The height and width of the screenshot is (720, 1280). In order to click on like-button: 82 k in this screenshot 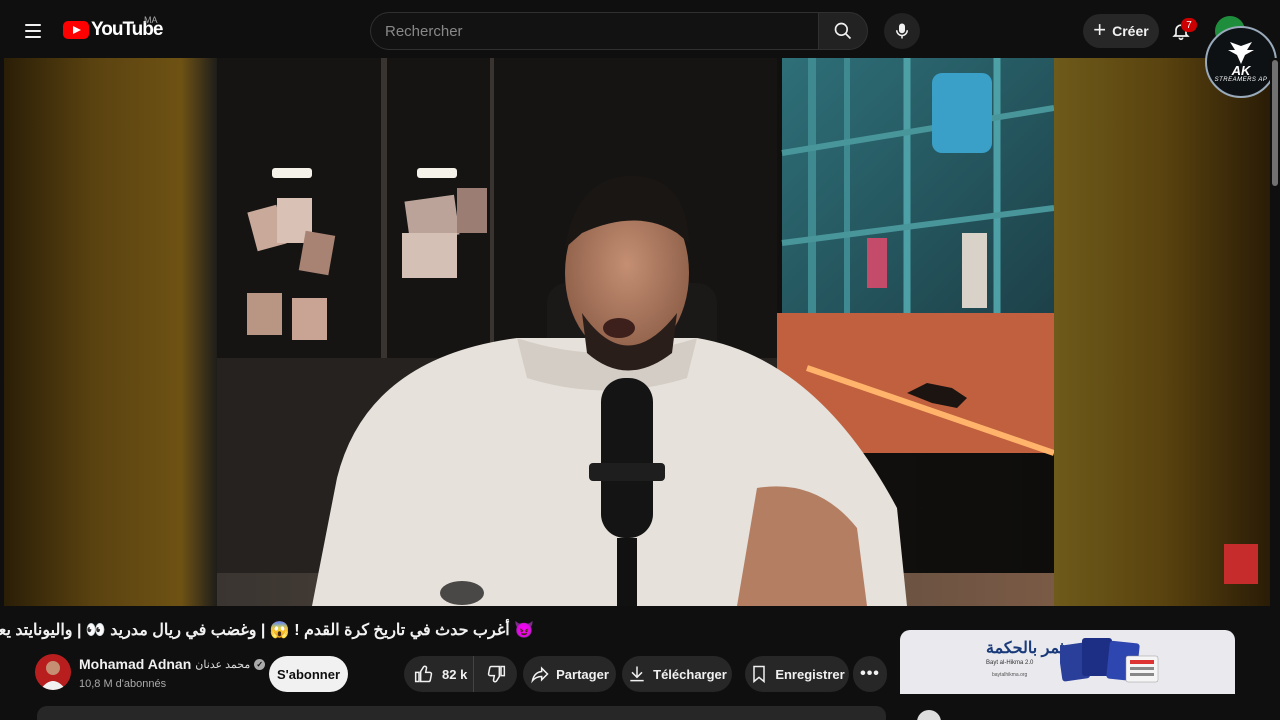, I will do `click(439, 674)`.